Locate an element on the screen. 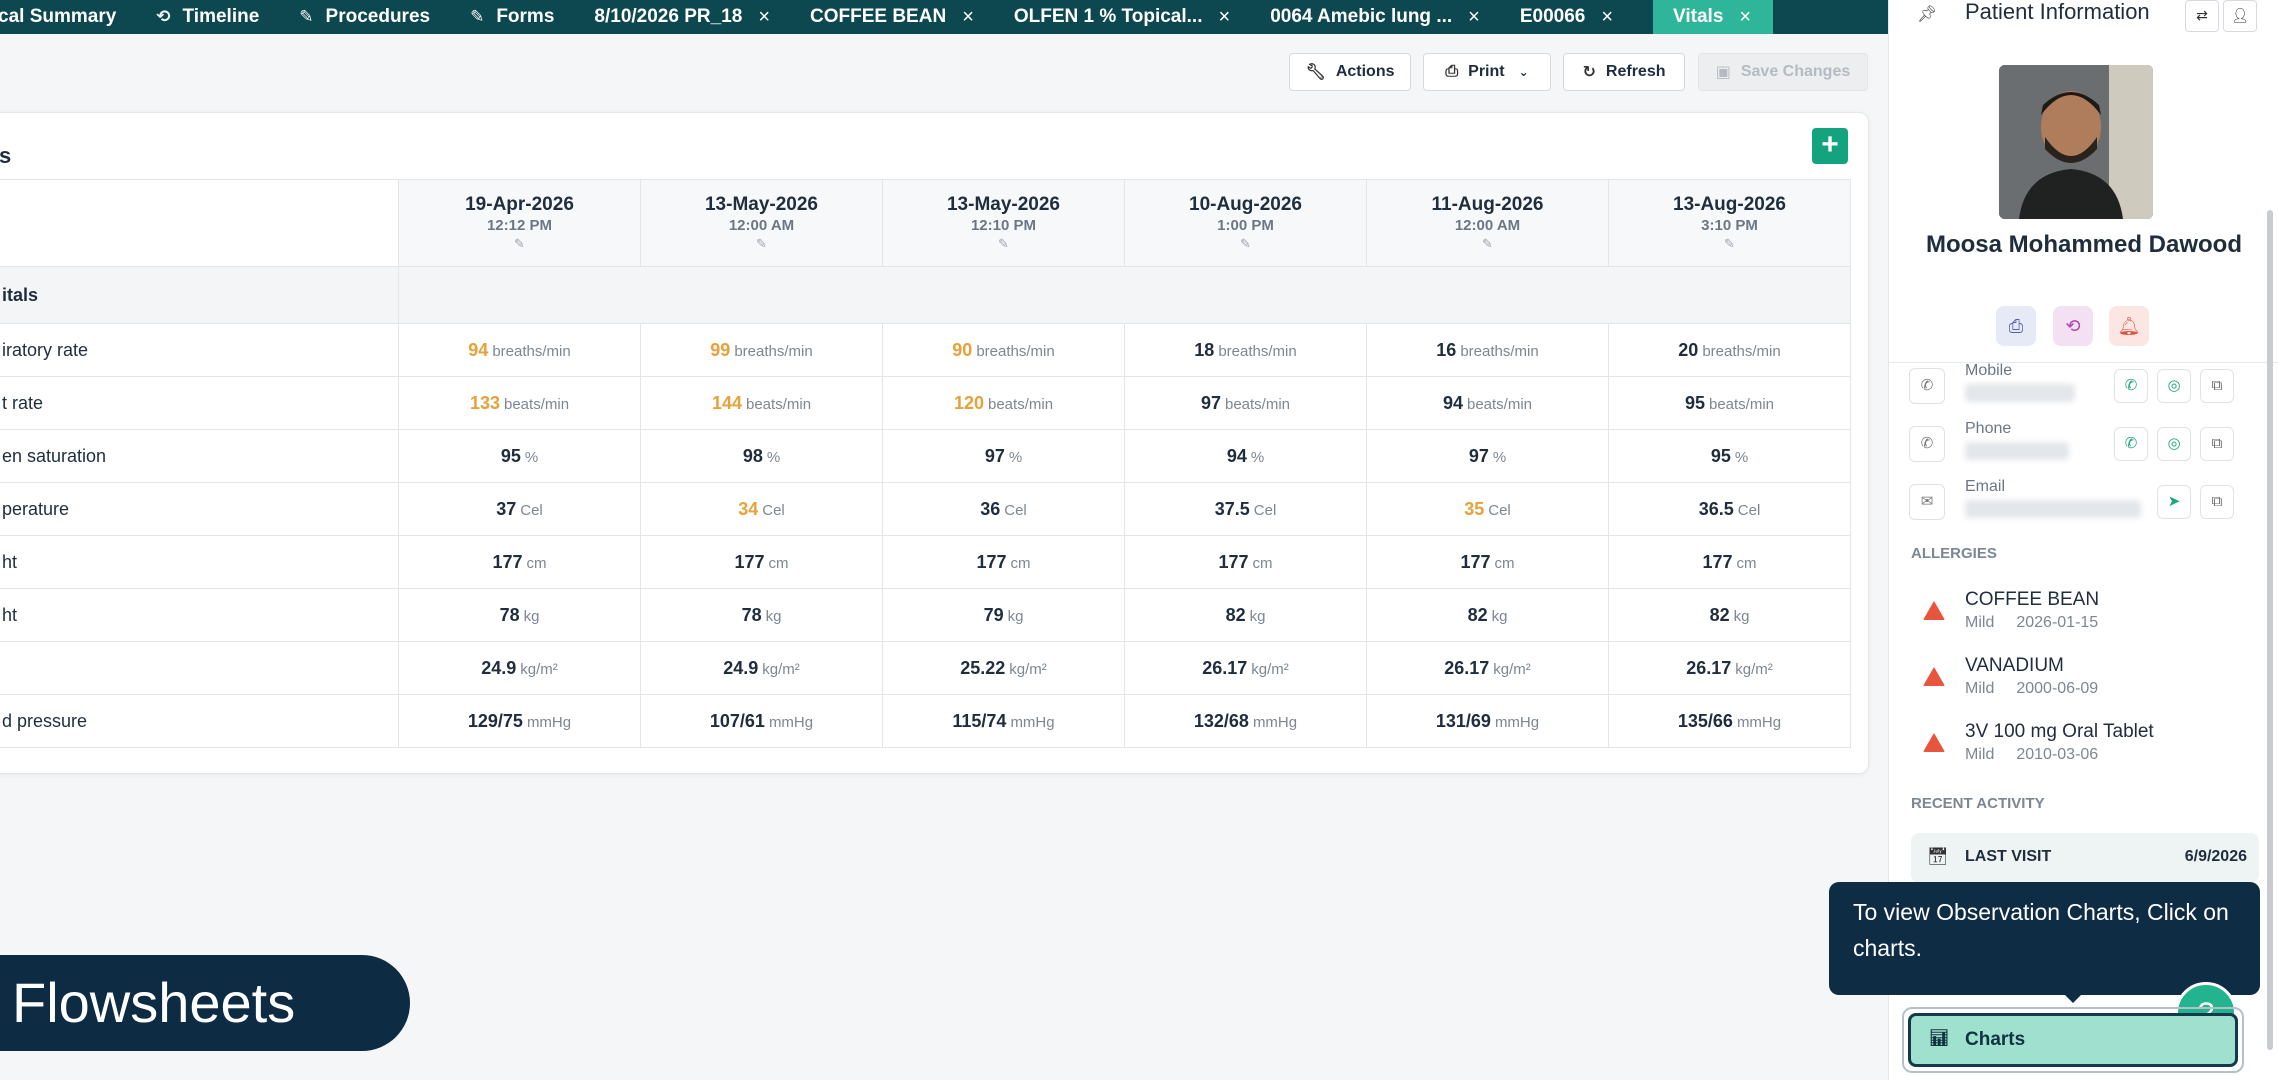  vital-cell: 120 beats/min is located at coordinates (1003, 403).